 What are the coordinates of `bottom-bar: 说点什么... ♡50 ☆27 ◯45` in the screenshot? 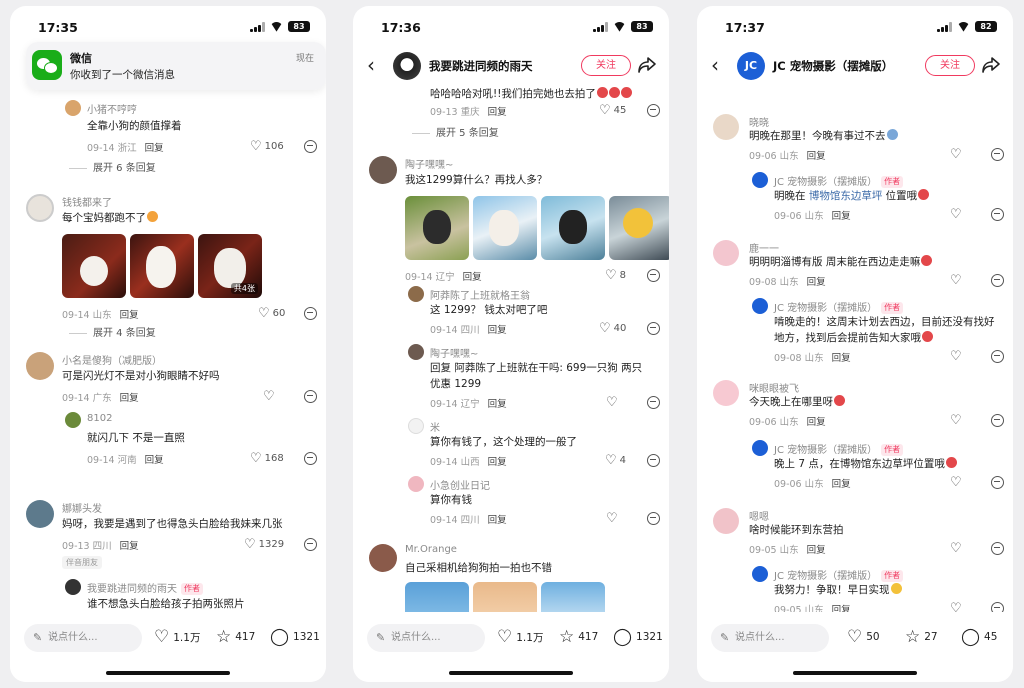 It's located at (855, 647).